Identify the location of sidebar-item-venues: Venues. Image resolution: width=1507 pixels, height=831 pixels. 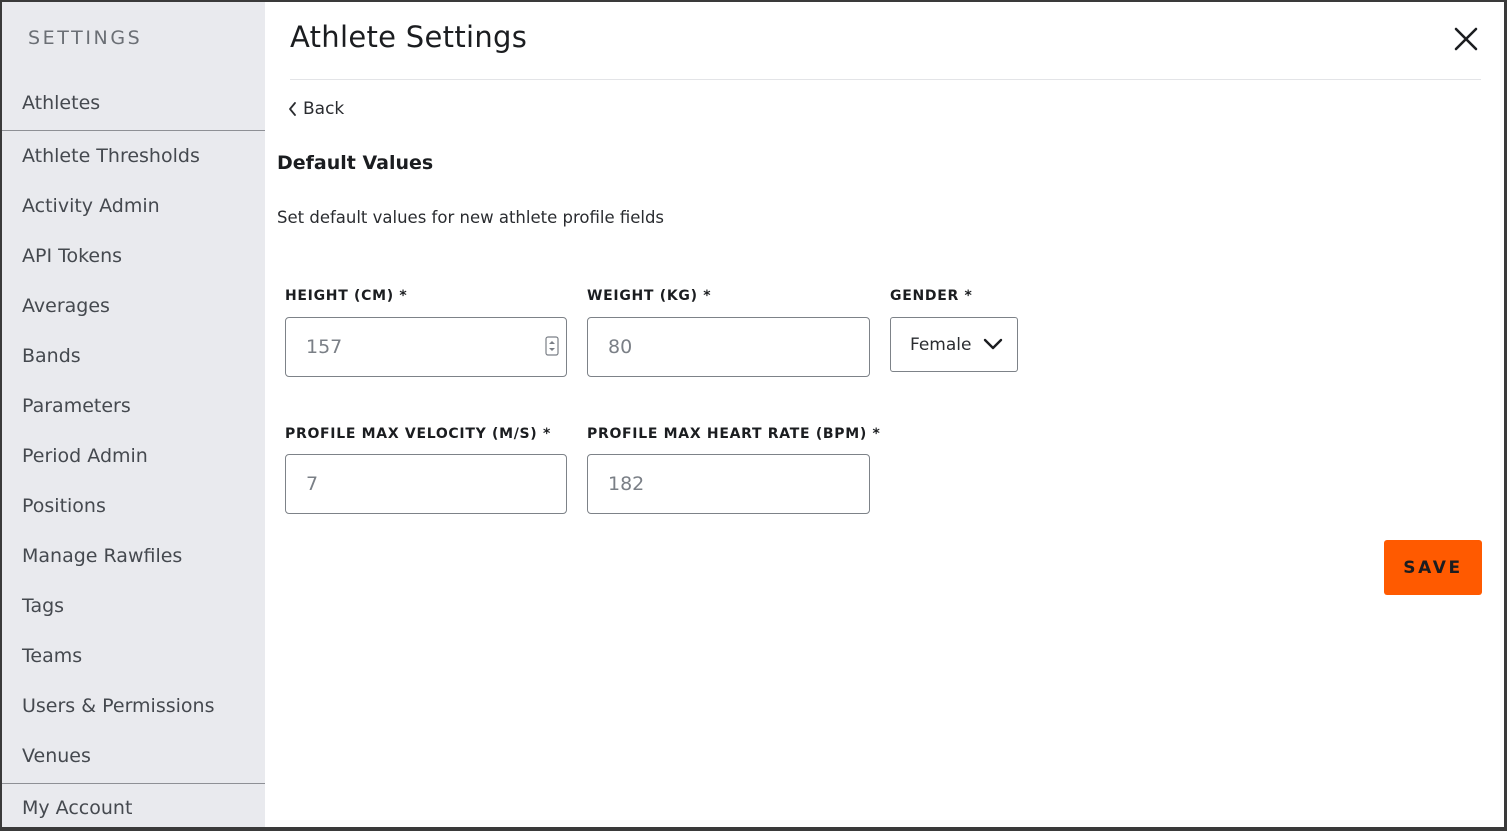
(56, 756).